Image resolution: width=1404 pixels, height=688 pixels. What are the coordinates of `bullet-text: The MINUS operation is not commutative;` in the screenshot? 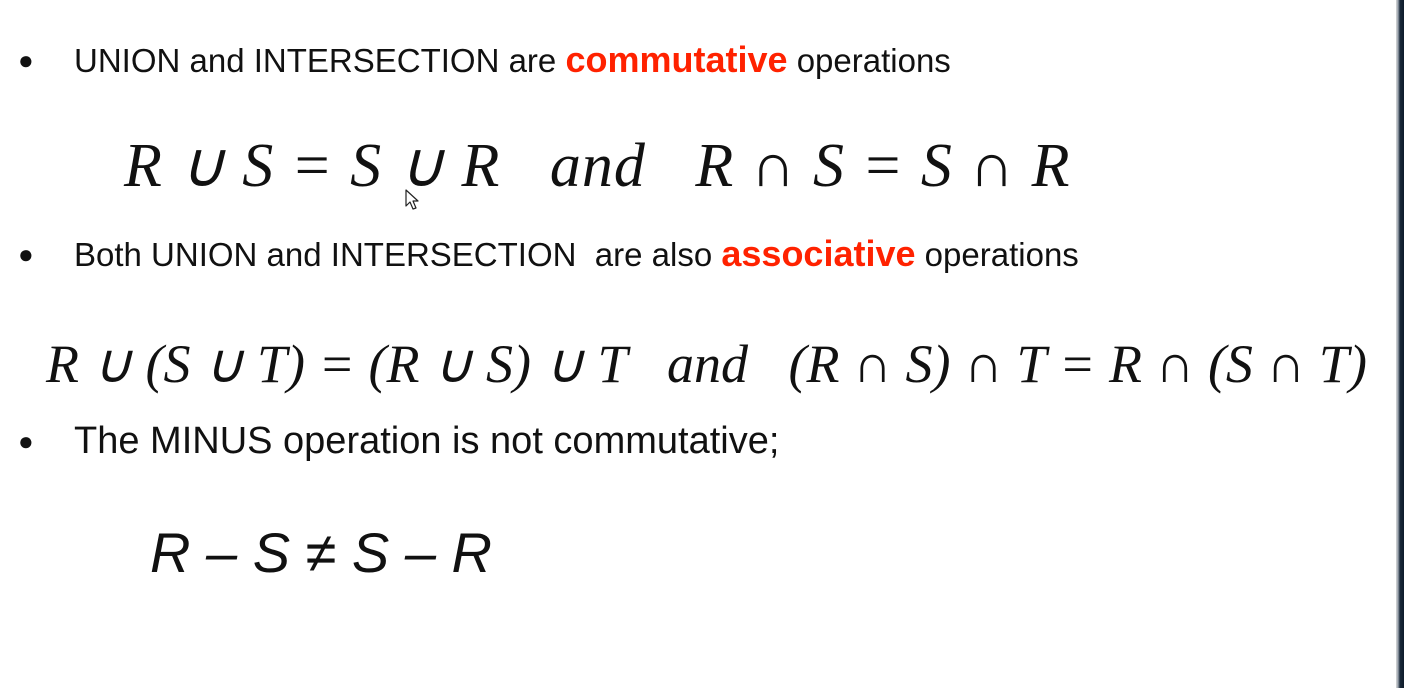 It's located at (426, 441).